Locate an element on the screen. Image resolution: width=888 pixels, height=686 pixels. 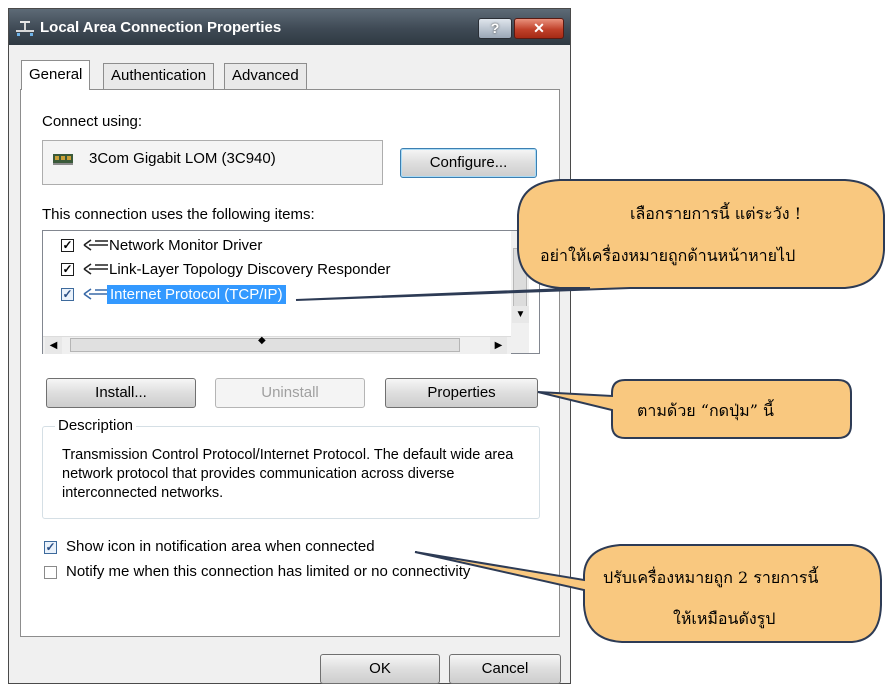
adapter-name: 3Com Gigabit LOM (3C940) is located at coordinates (182, 158).